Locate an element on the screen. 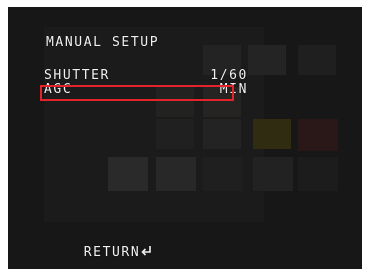 The image size is (370, 275). menu-title: MANUAL SETUP is located at coordinates (103, 42).